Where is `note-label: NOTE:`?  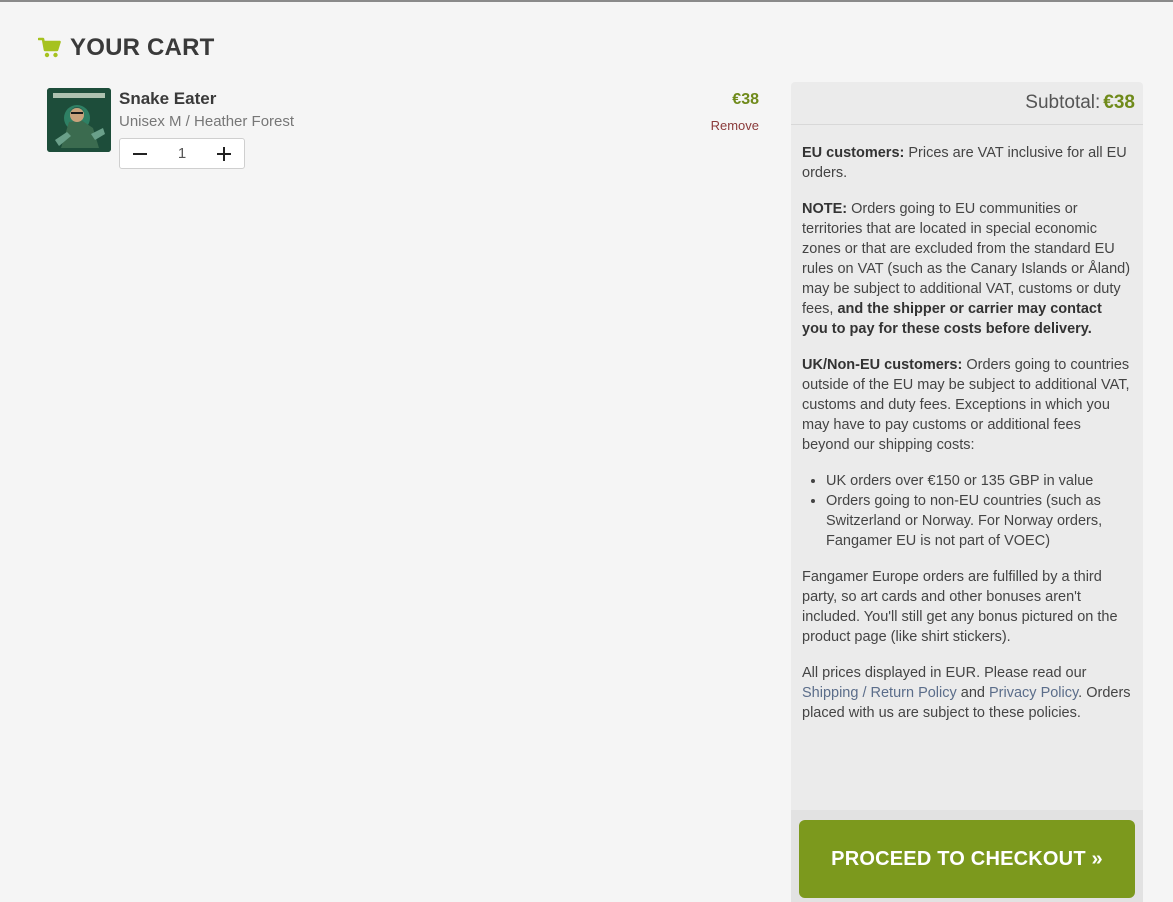 note-label: NOTE: is located at coordinates (825, 209).